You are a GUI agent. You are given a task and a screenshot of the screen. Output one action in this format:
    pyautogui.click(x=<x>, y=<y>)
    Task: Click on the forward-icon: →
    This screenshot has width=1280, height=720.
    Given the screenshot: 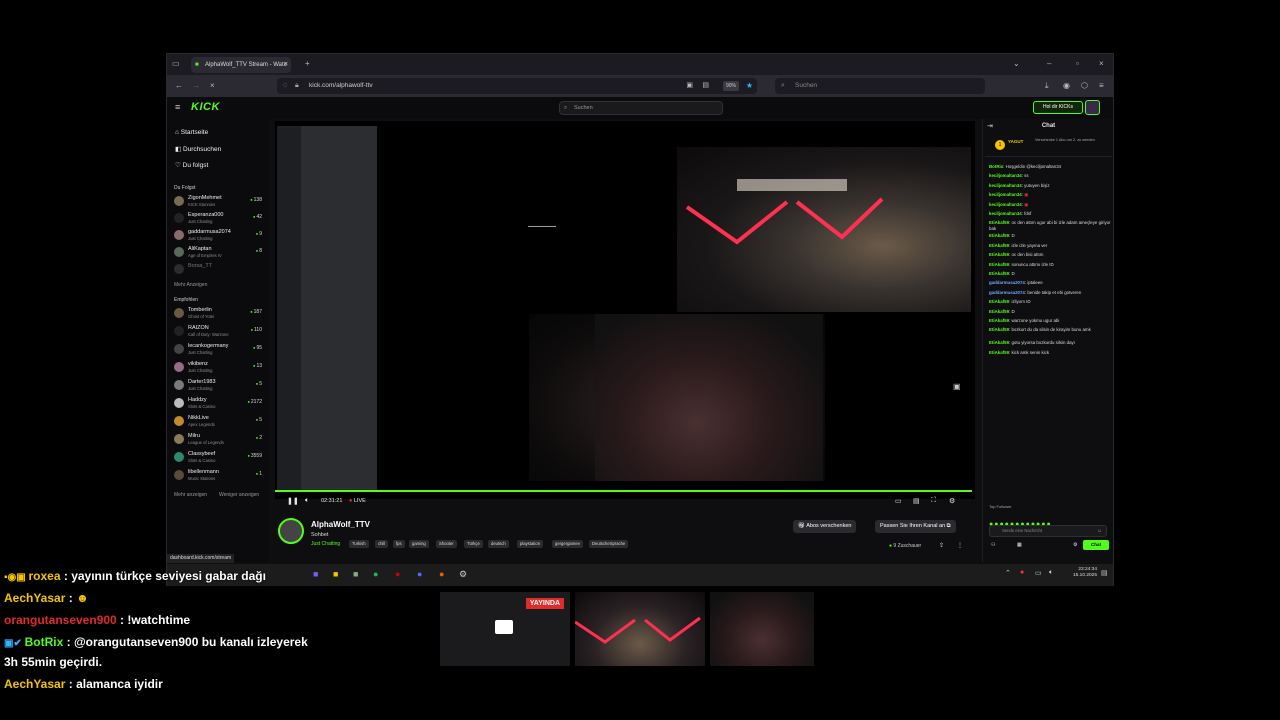 What is the action you would take?
    pyautogui.click(x=196, y=86)
    